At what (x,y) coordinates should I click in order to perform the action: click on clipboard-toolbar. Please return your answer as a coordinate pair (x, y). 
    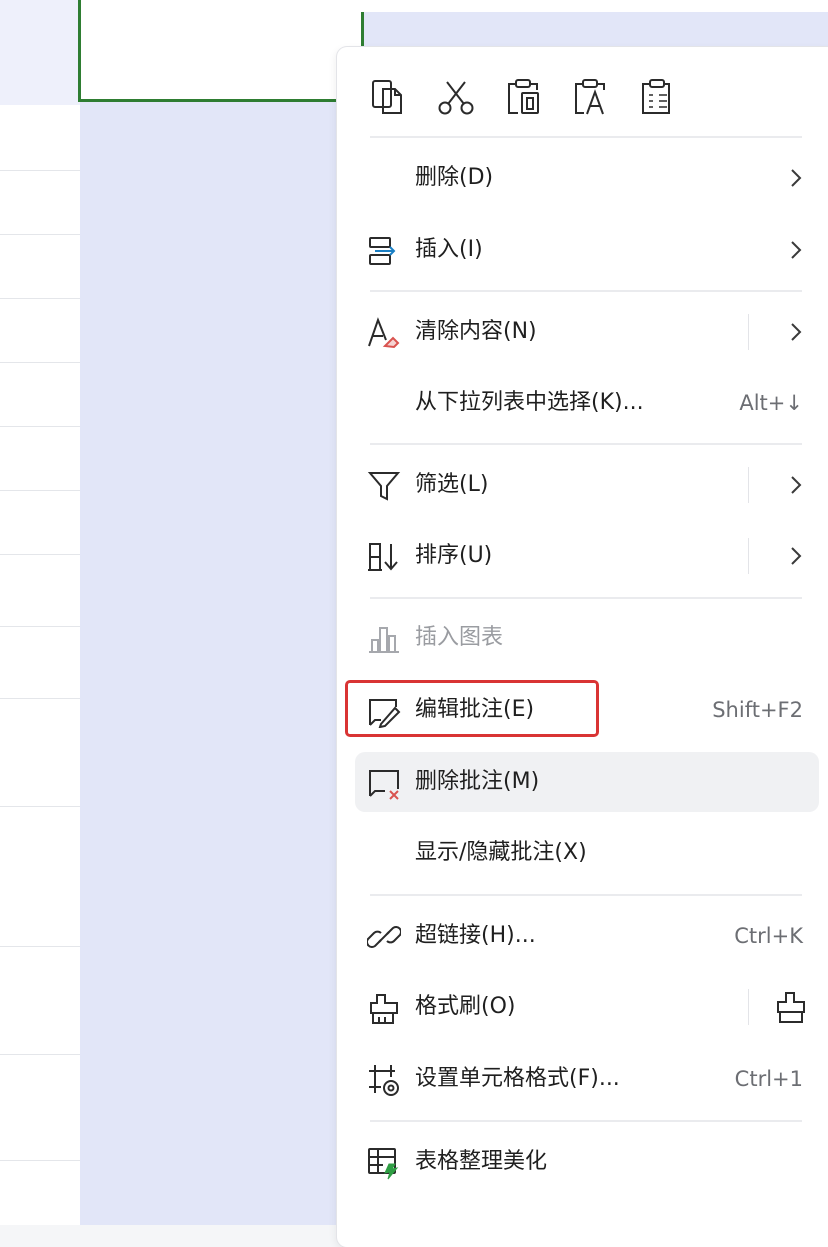
    Looking at the image, I should click on (534, 97).